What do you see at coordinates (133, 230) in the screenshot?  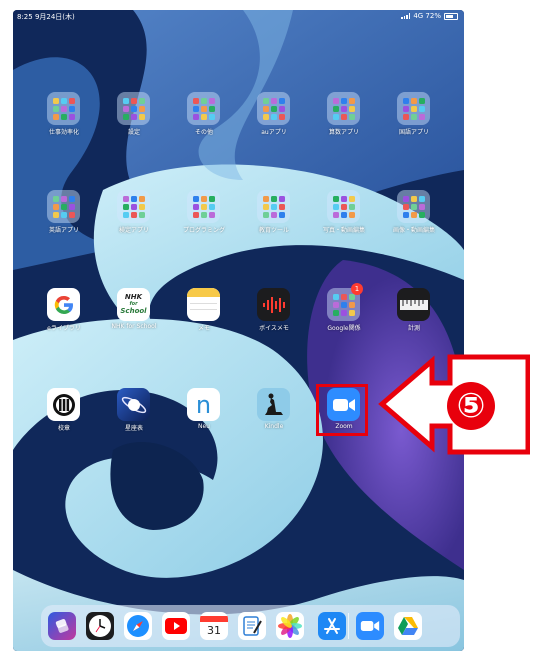 I see `app-label: 検定アプリ` at bounding box center [133, 230].